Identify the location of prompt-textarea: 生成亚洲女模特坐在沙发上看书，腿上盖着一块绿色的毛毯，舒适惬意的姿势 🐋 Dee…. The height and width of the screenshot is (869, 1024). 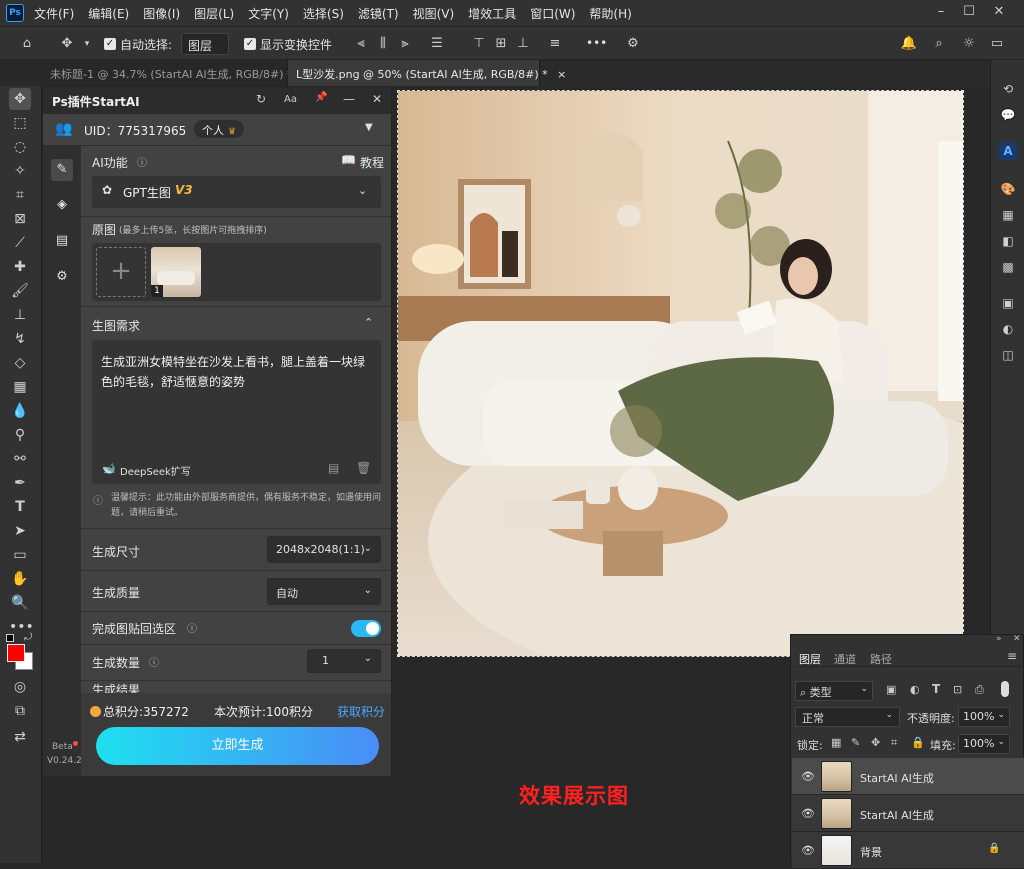
(236, 412).